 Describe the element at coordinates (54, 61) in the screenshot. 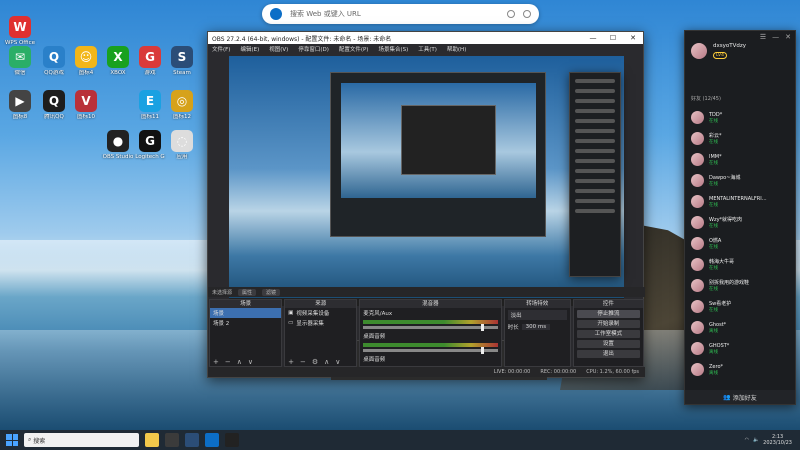

I see `desktop-icon: Q QQ游戏` at that location.